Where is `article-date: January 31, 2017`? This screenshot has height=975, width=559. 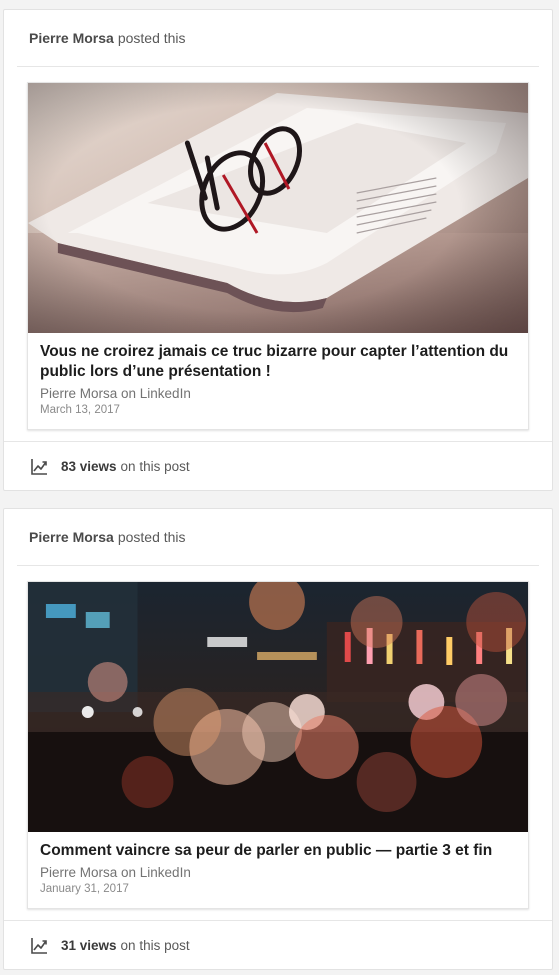
article-date: January 31, 2017 is located at coordinates (84, 889).